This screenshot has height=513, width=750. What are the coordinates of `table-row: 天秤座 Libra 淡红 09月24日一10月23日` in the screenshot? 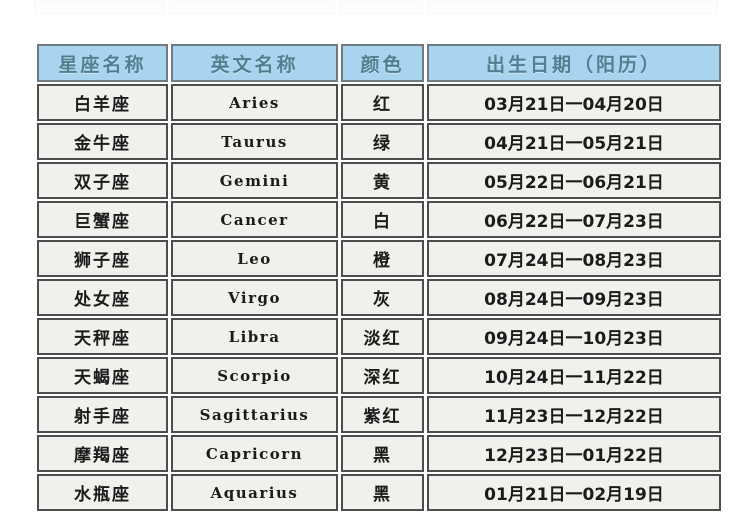 It's located at (379, 336).